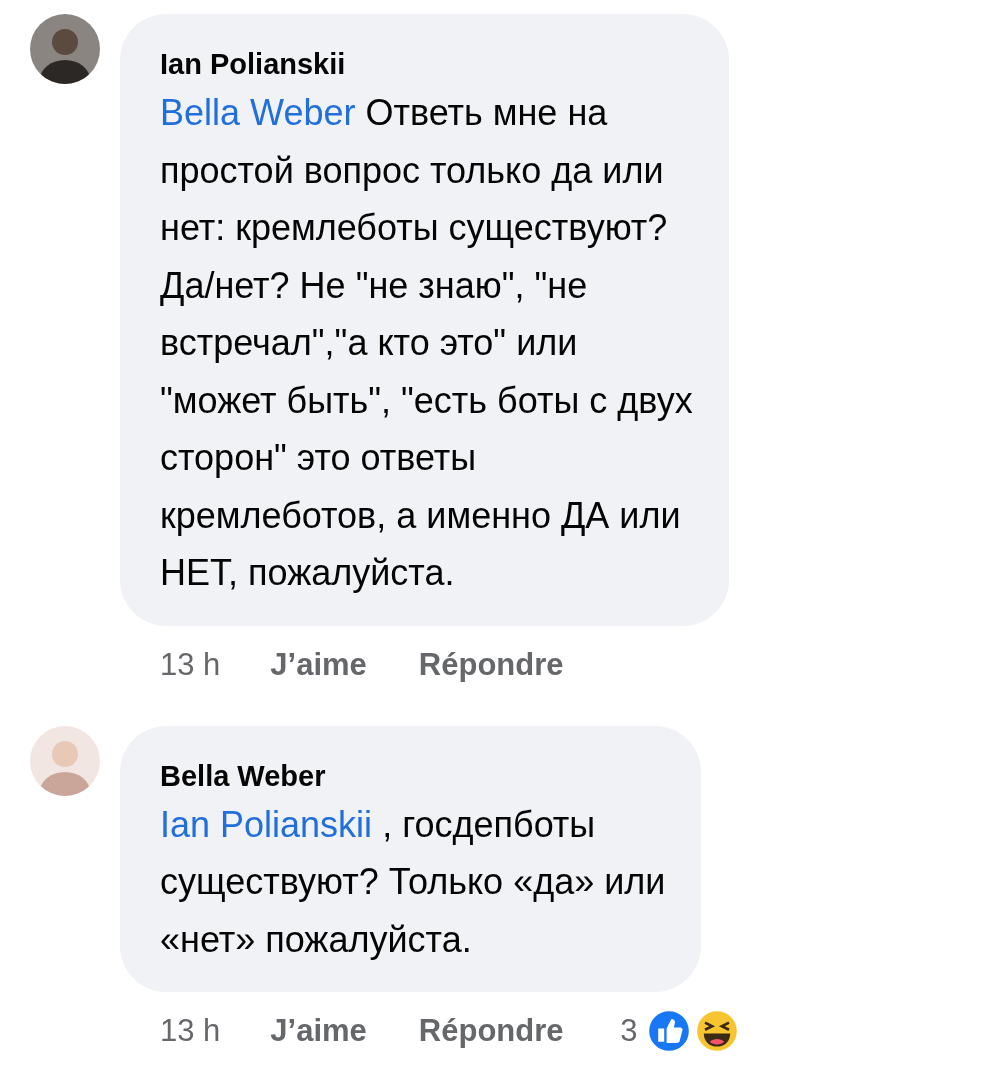 Image resolution: width=981 pixels, height=1081 pixels. I want to click on mention-link: Ian Polianskii, so click(266, 824).